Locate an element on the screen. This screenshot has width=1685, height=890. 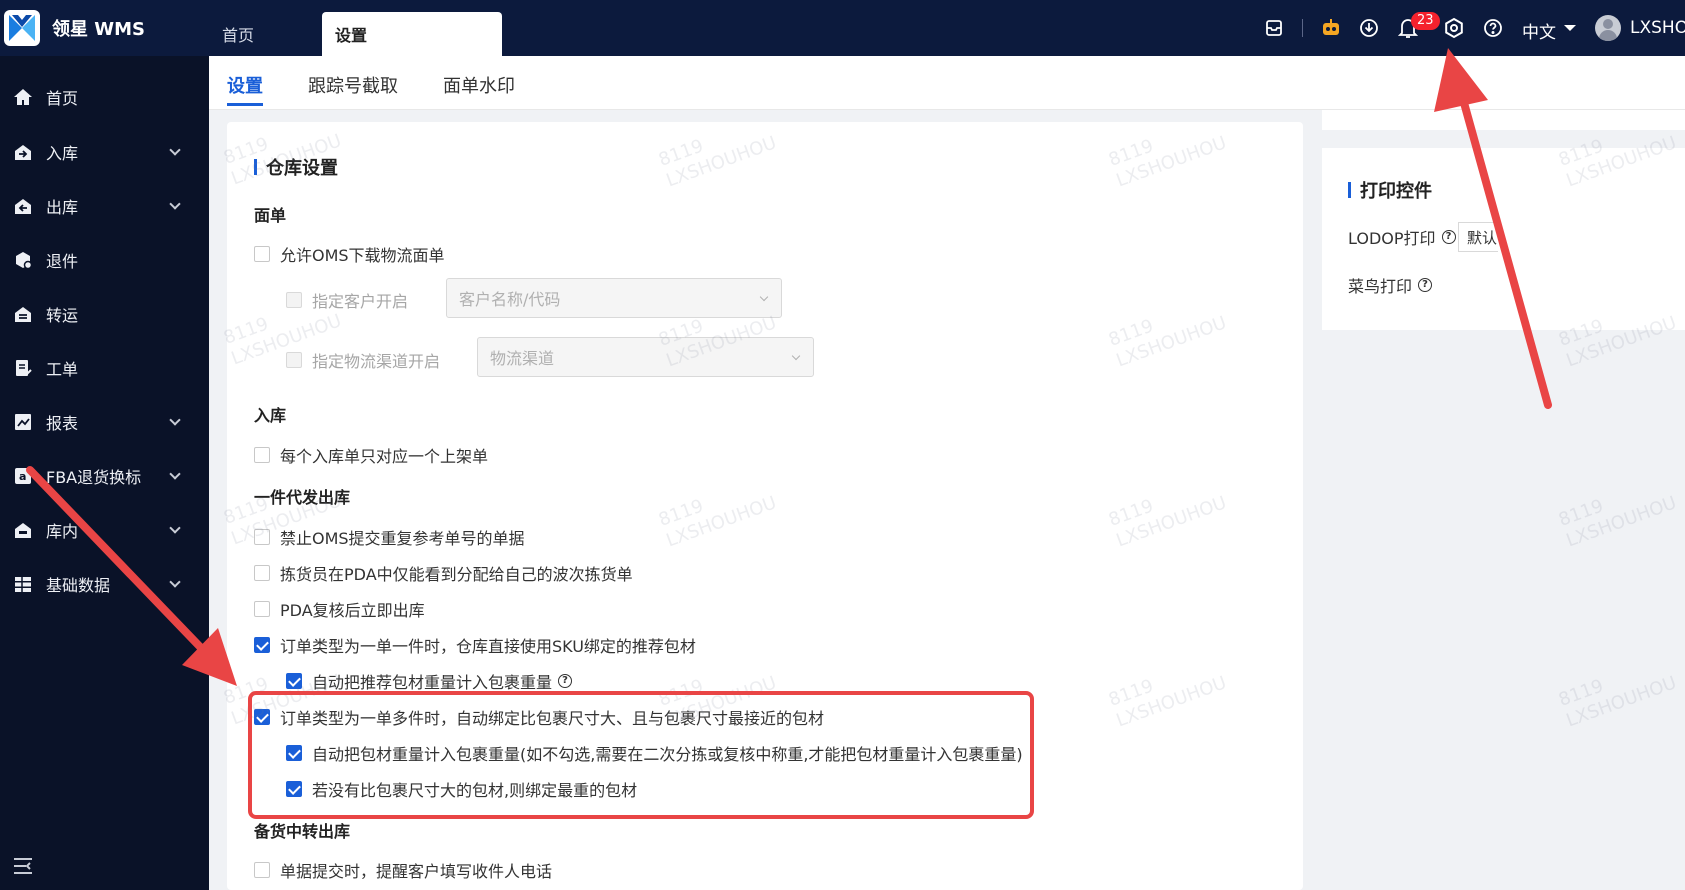
sidebar-item-label: 退件 is located at coordinates (62, 261).